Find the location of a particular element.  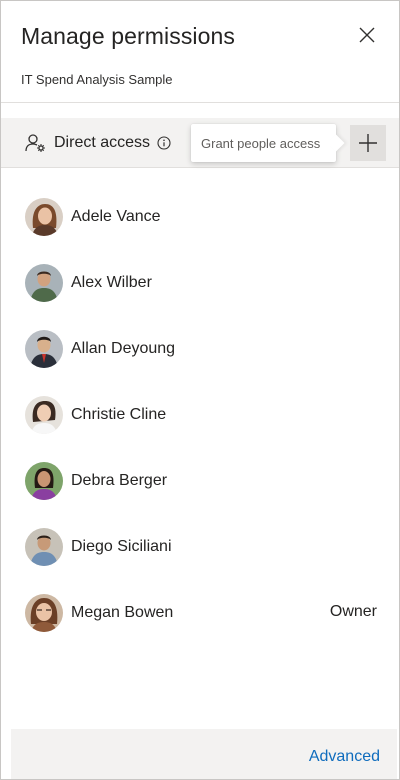

person-name: Adele Vance is located at coordinates (116, 216).